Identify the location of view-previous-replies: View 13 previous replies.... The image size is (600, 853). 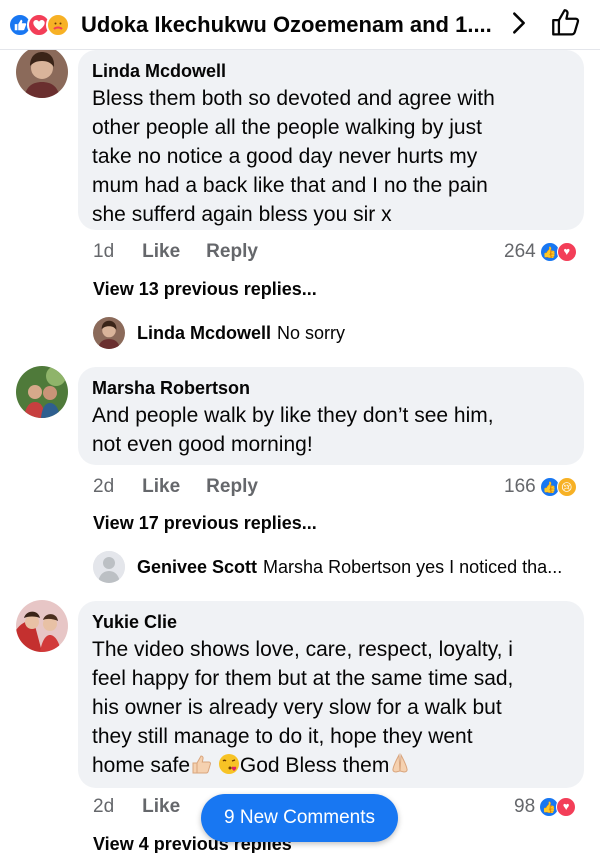
(205, 289).